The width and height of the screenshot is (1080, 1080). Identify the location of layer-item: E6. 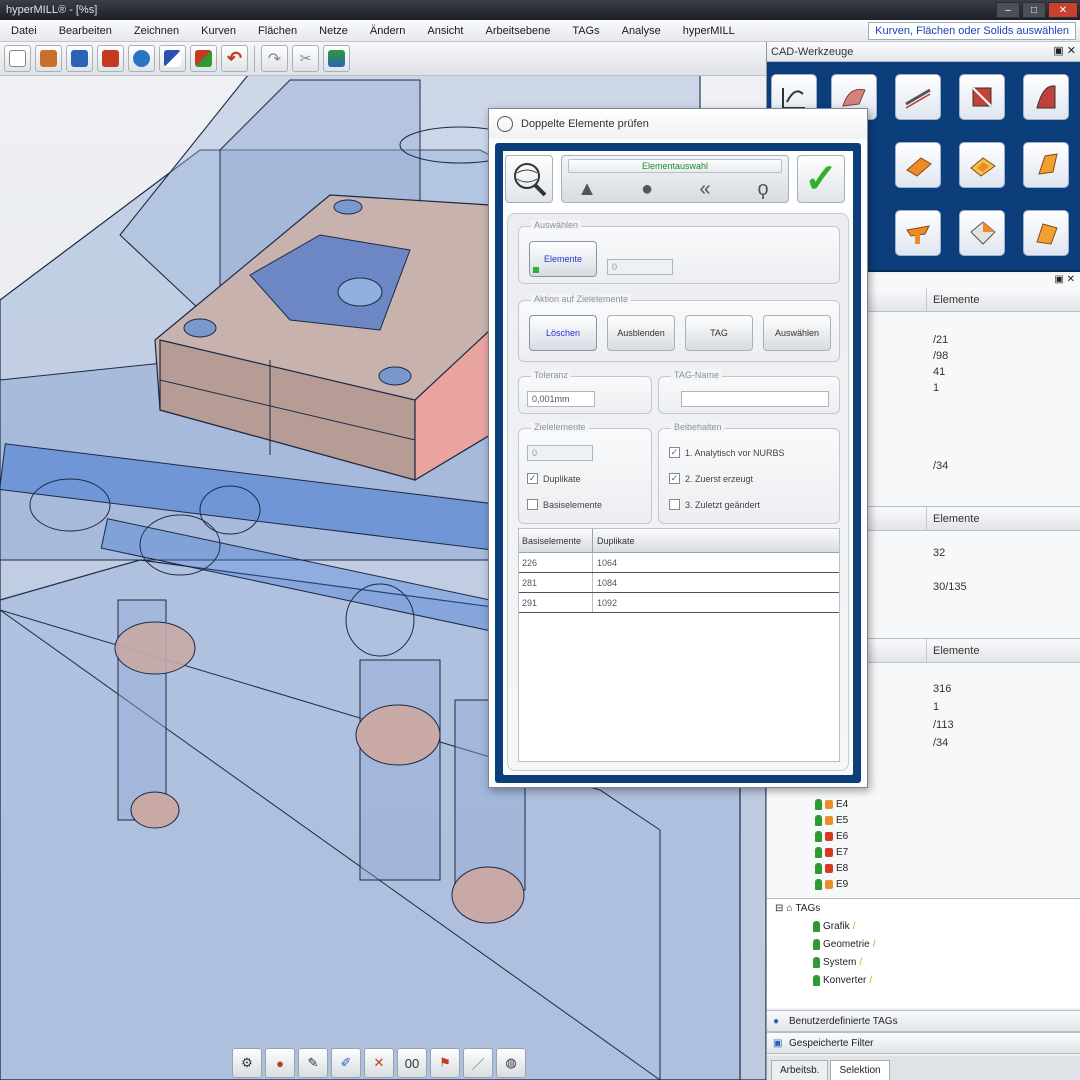
(831, 836).